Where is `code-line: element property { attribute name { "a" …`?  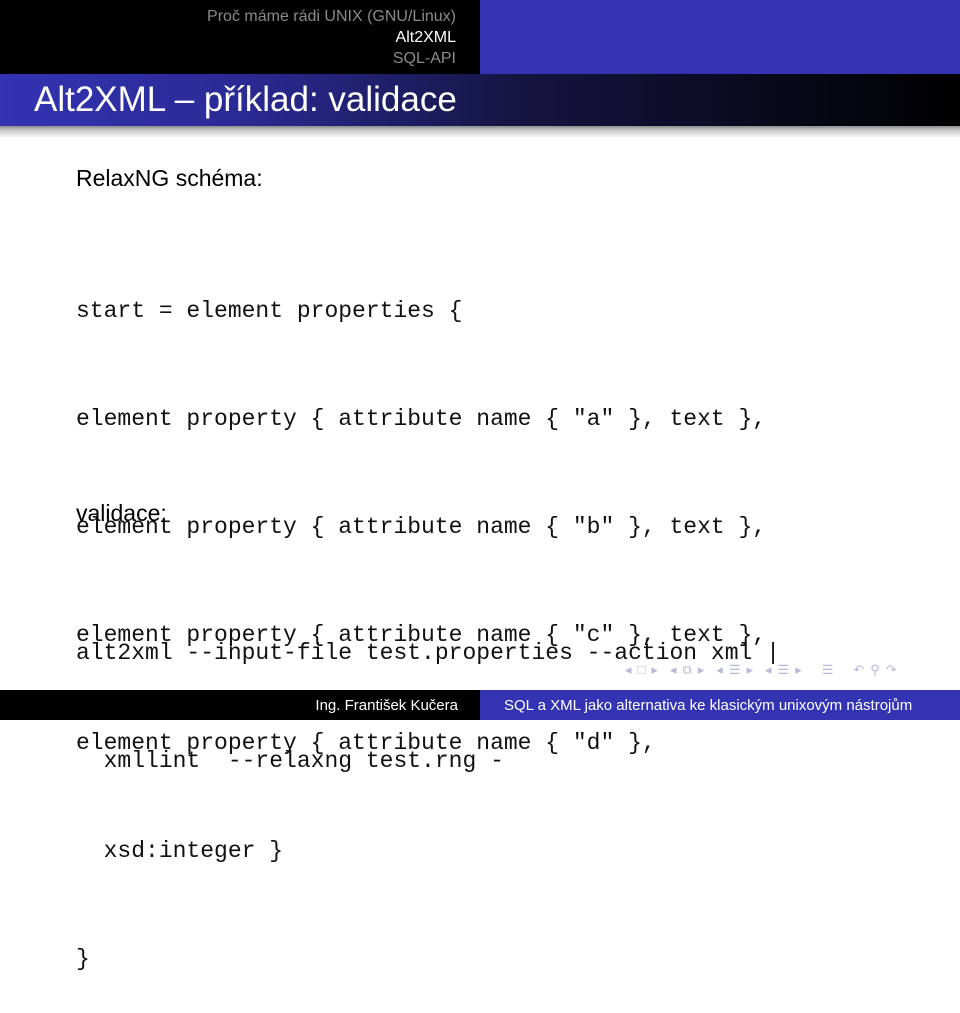
code-line: element property { attribute name { "a" … is located at coordinates (421, 419).